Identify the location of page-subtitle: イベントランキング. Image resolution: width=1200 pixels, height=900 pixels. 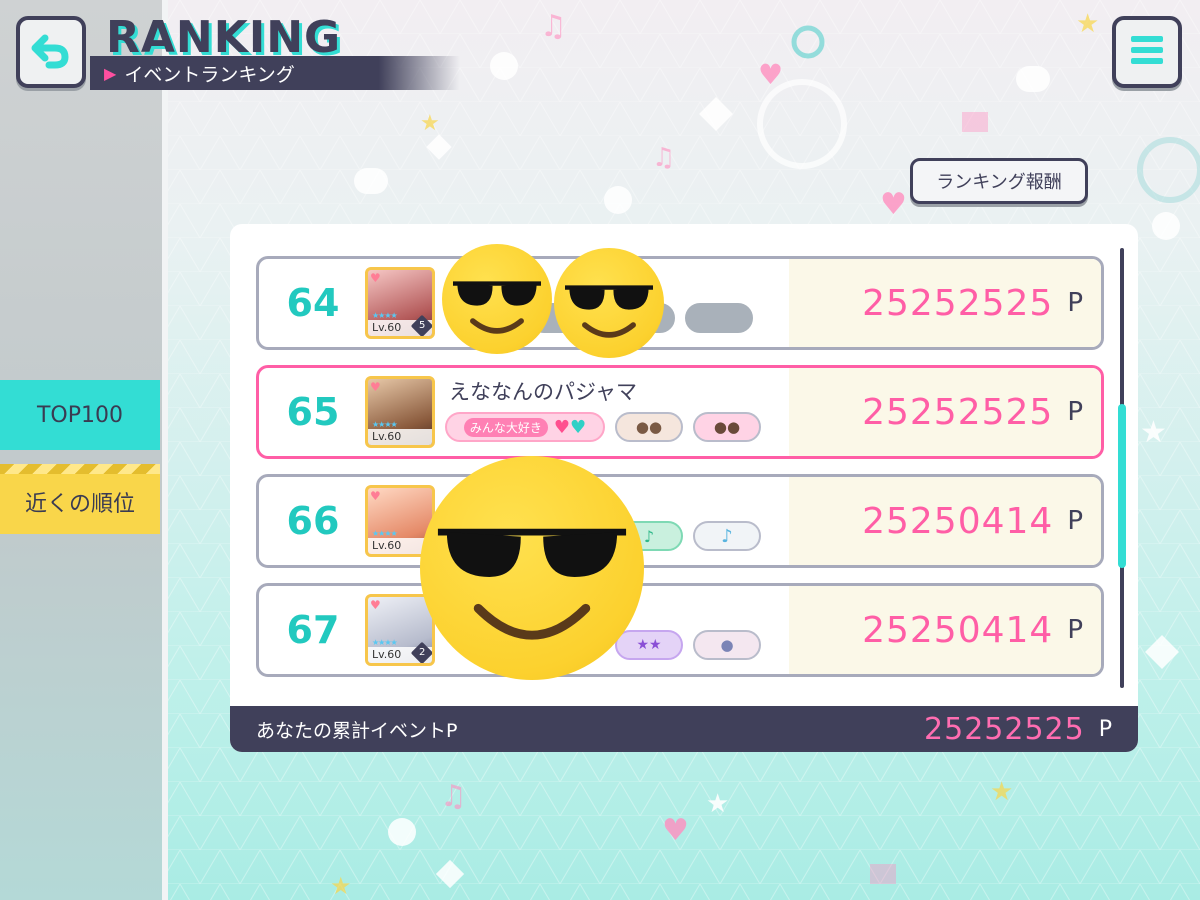
(209, 74).